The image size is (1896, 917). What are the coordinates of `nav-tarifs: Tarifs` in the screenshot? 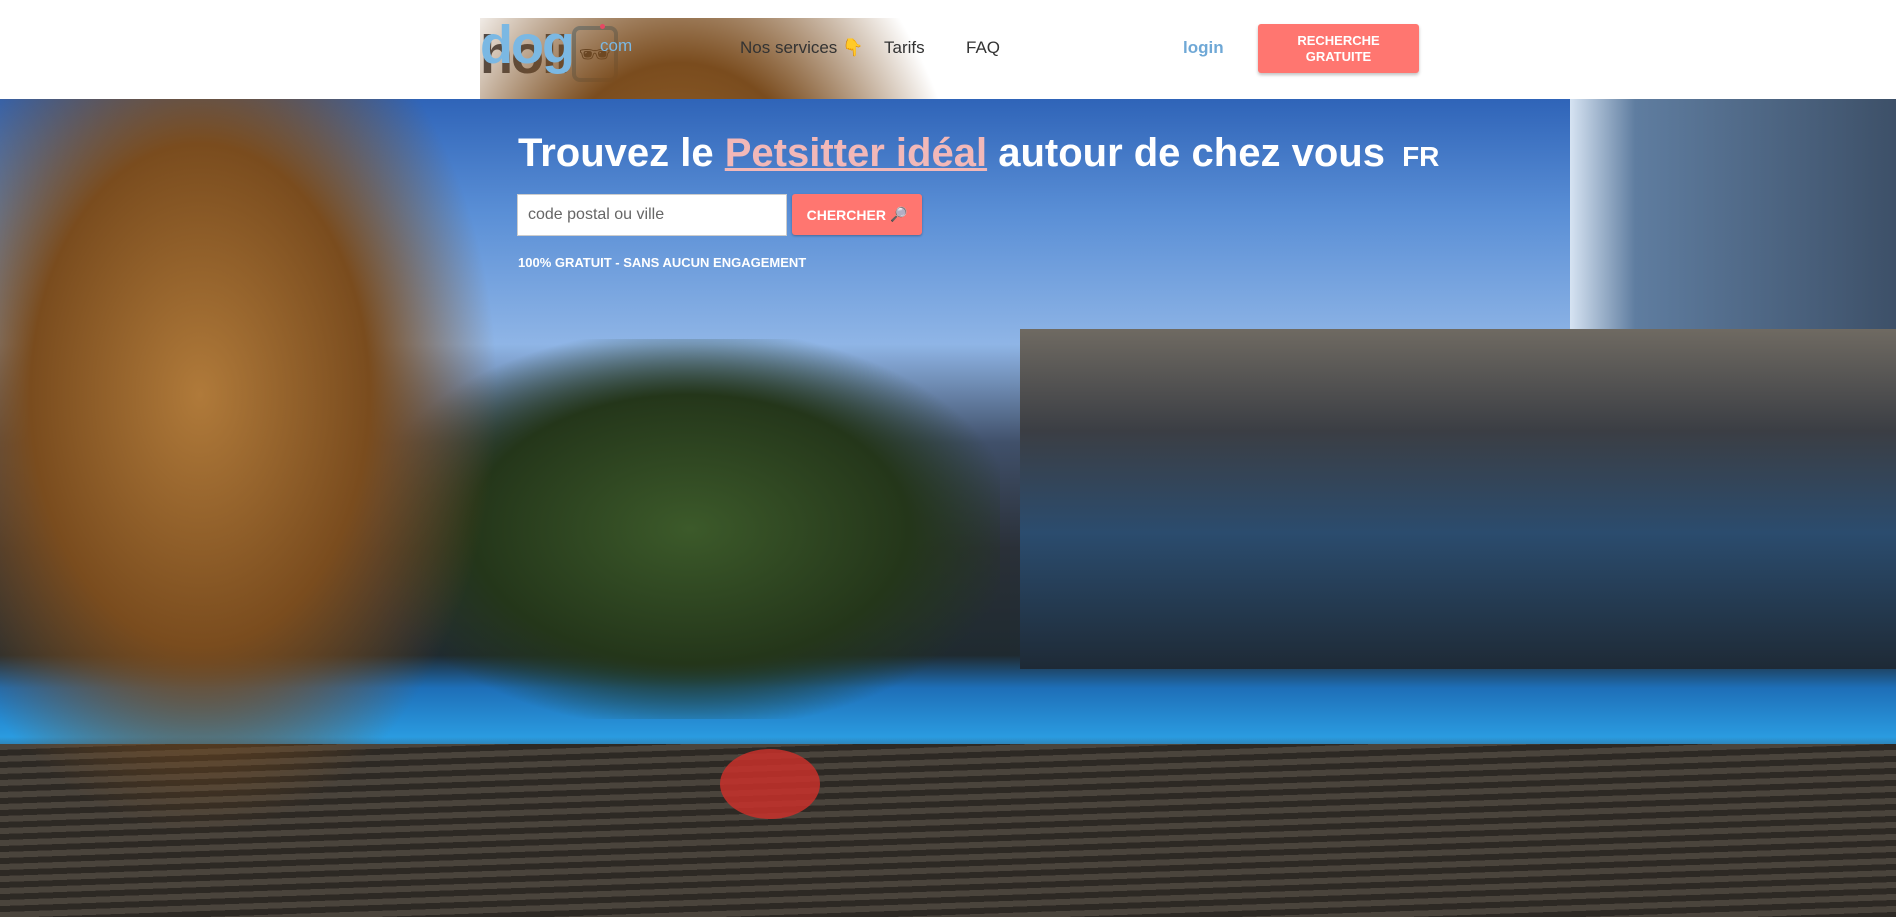 It's located at (904, 48).